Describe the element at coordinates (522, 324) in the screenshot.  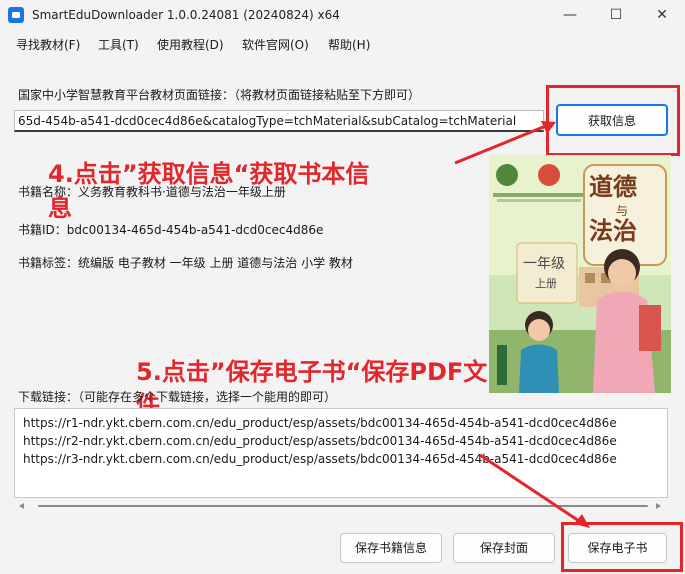
I see `annotation-arrows` at that location.